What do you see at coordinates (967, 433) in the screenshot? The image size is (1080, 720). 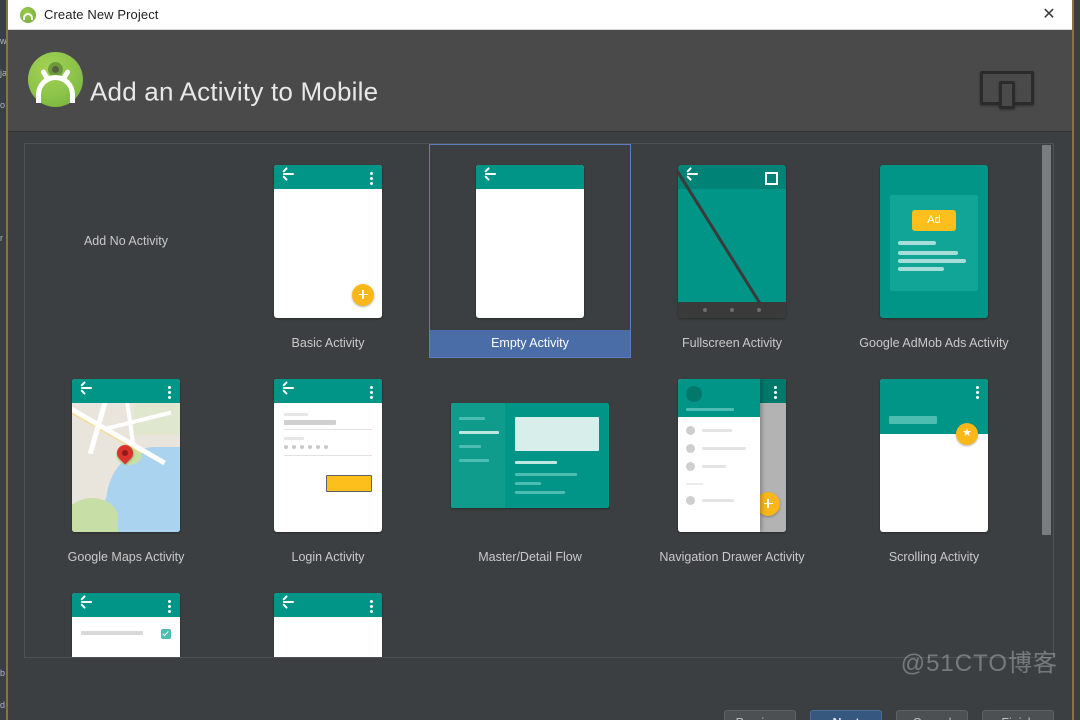 I see `fab-star-icon: ★` at bounding box center [967, 433].